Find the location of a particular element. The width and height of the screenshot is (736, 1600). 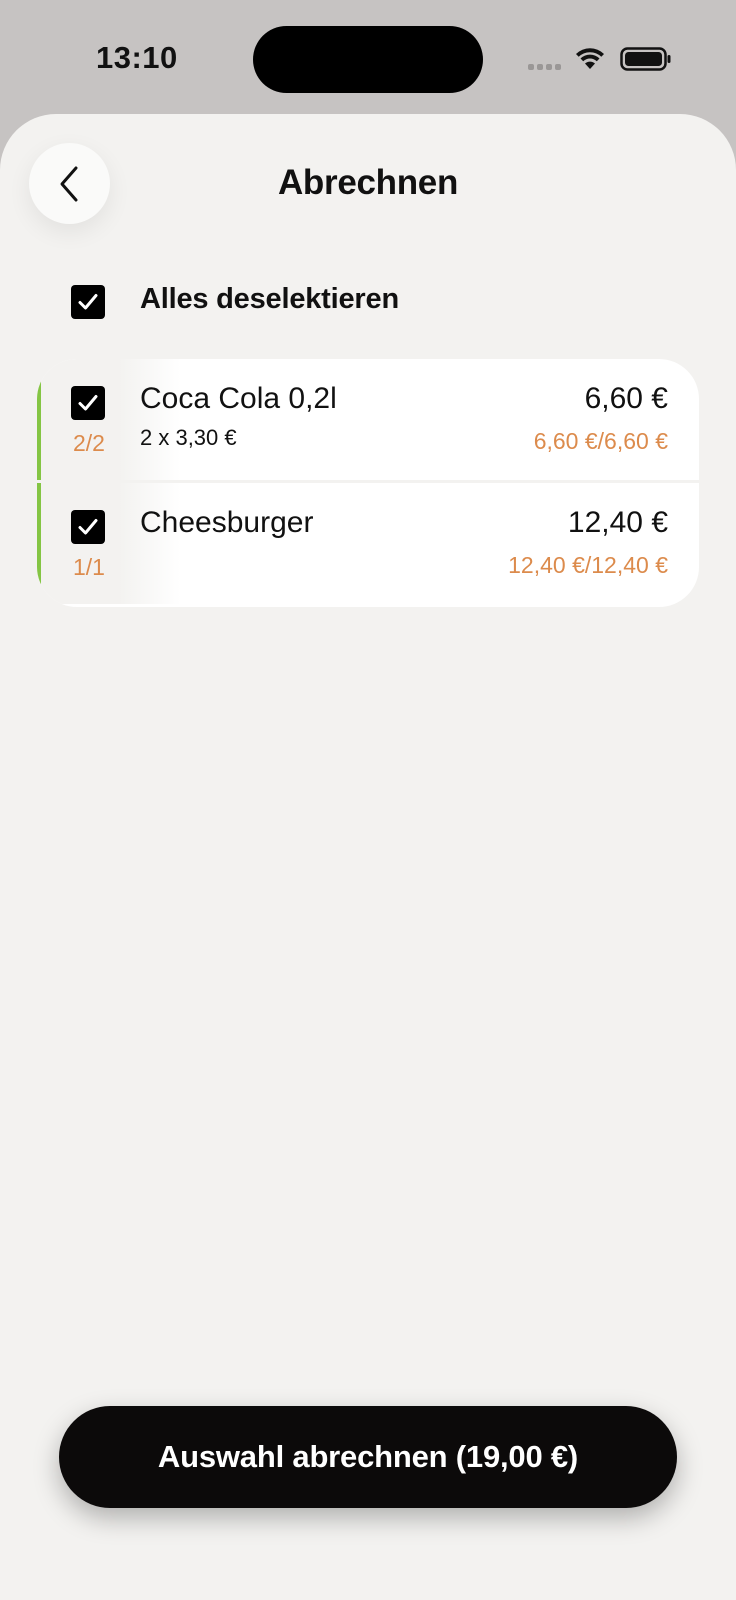

wifi-icon is located at coordinates (590, 59).